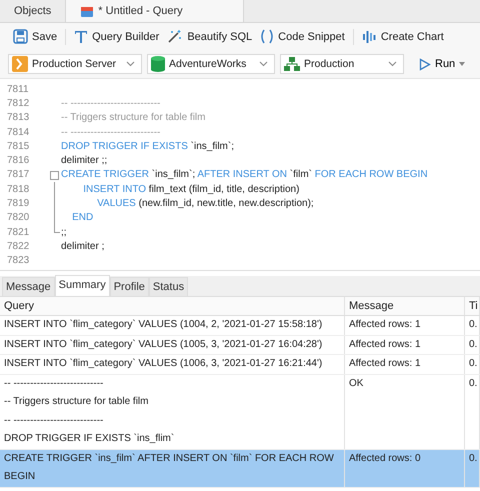 This screenshot has width=480, height=491. I want to click on server-icon, so click(20, 64).